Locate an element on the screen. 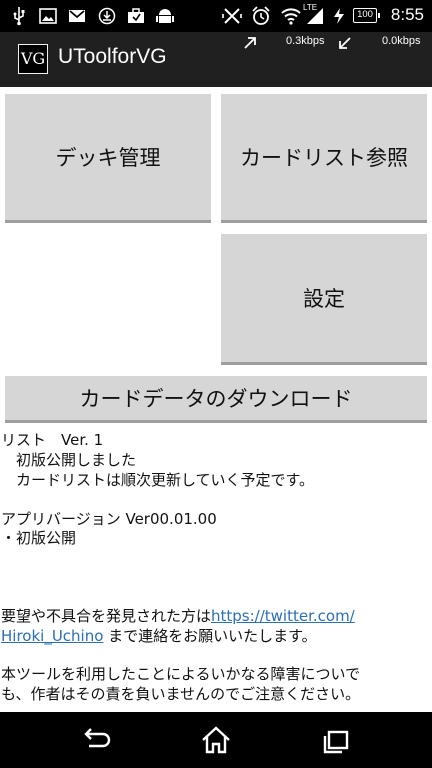  app-version-note: ・初版公開 is located at coordinates (39, 538).